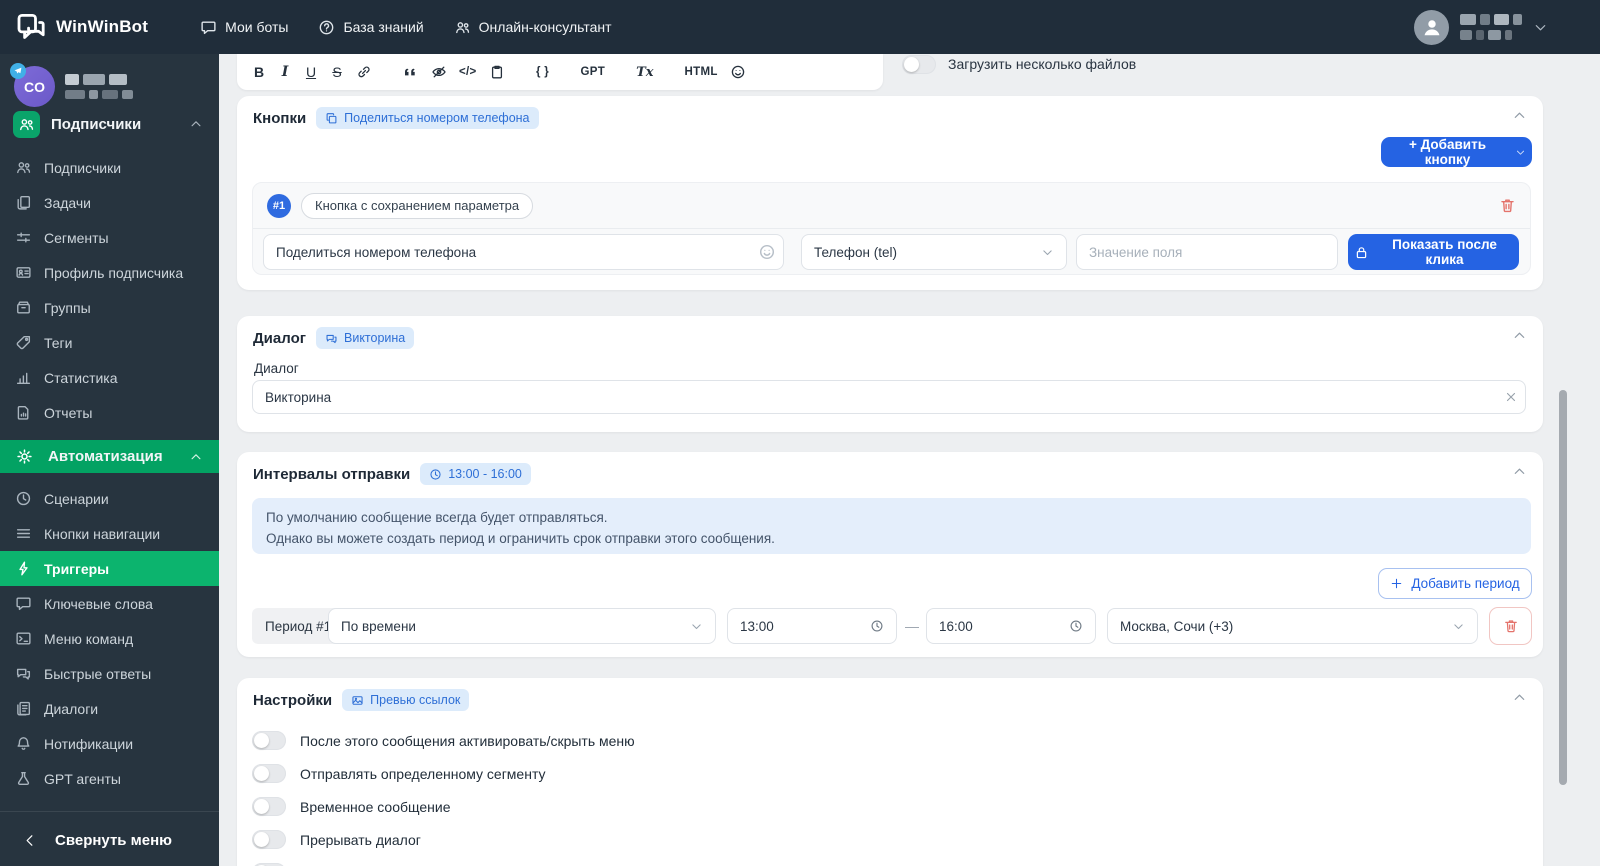 The height and width of the screenshot is (866, 1600). I want to click on sidebar-item-dialogs: Диалоги, so click(109, 708).